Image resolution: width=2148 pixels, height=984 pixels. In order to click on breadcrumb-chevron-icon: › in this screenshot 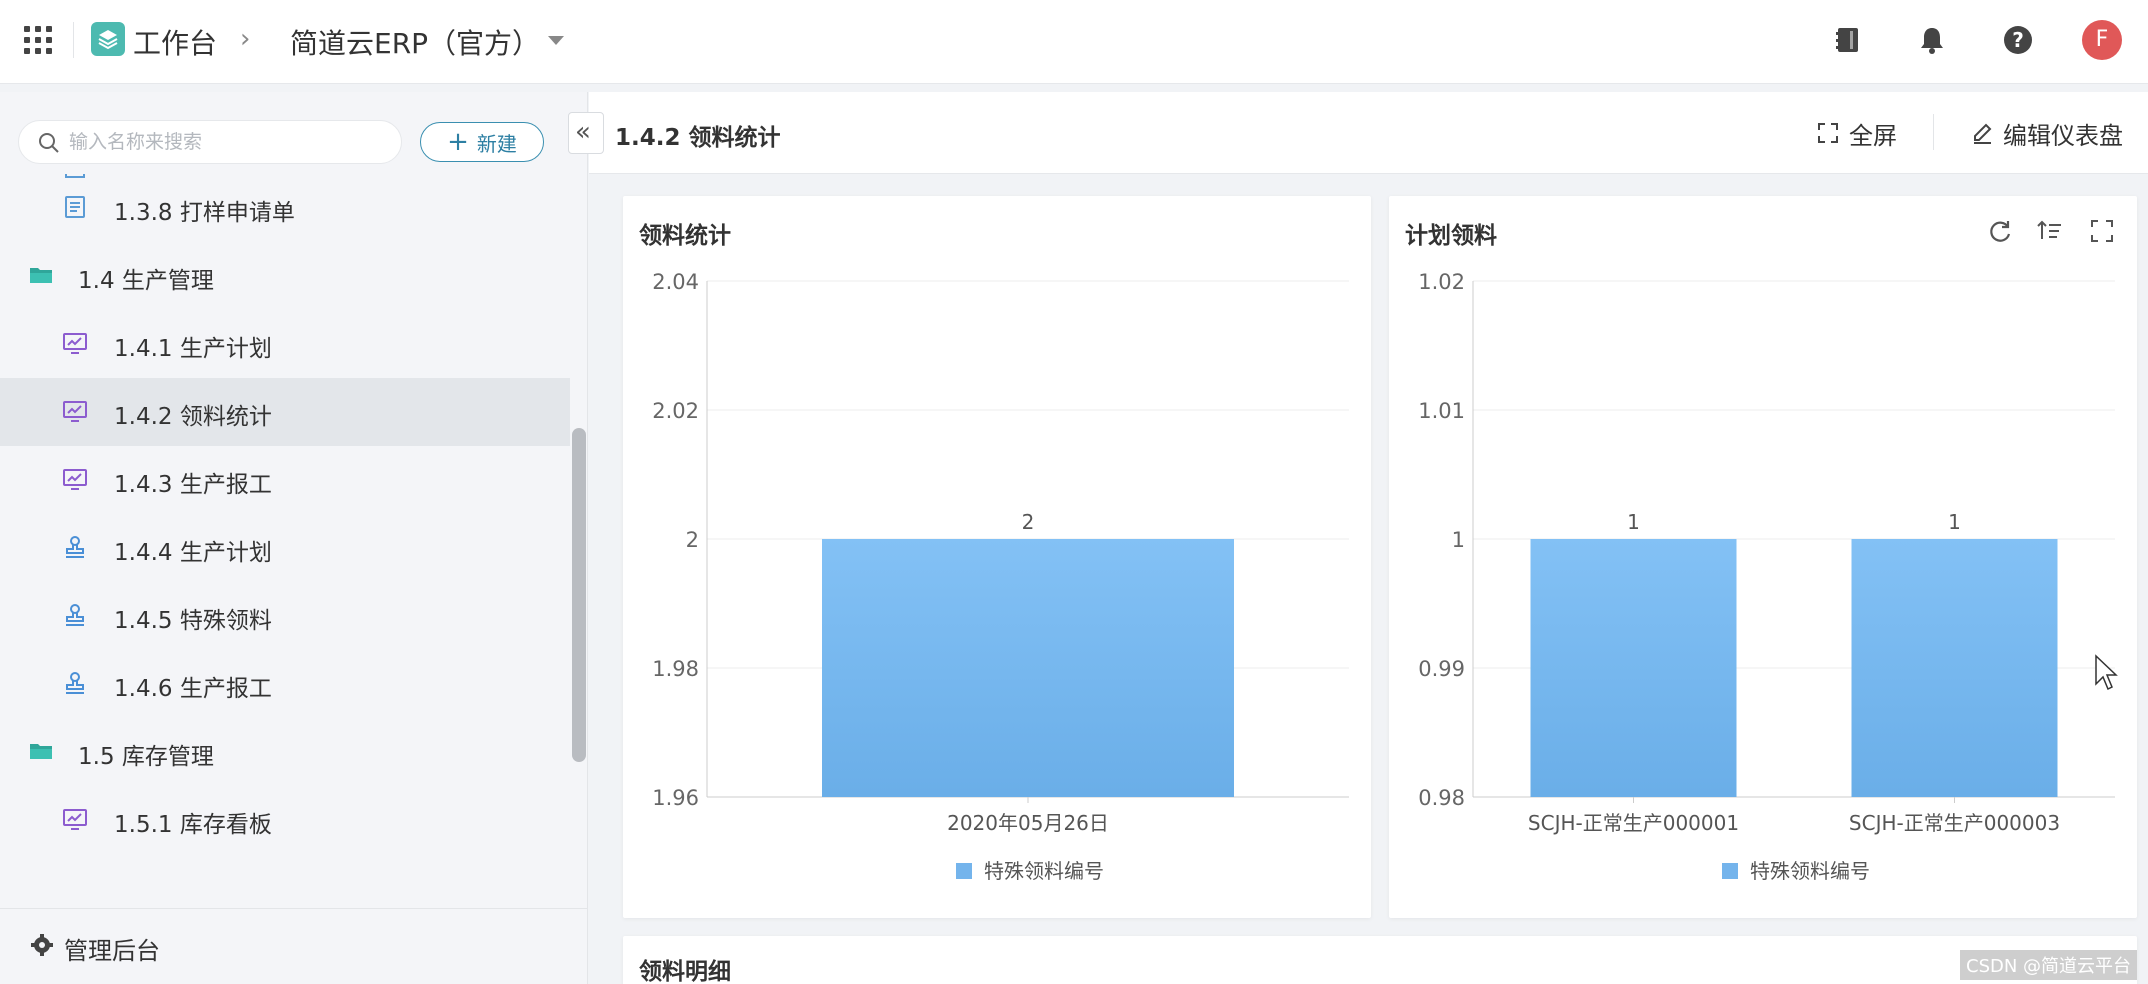, I will do `click(245, 39)`.